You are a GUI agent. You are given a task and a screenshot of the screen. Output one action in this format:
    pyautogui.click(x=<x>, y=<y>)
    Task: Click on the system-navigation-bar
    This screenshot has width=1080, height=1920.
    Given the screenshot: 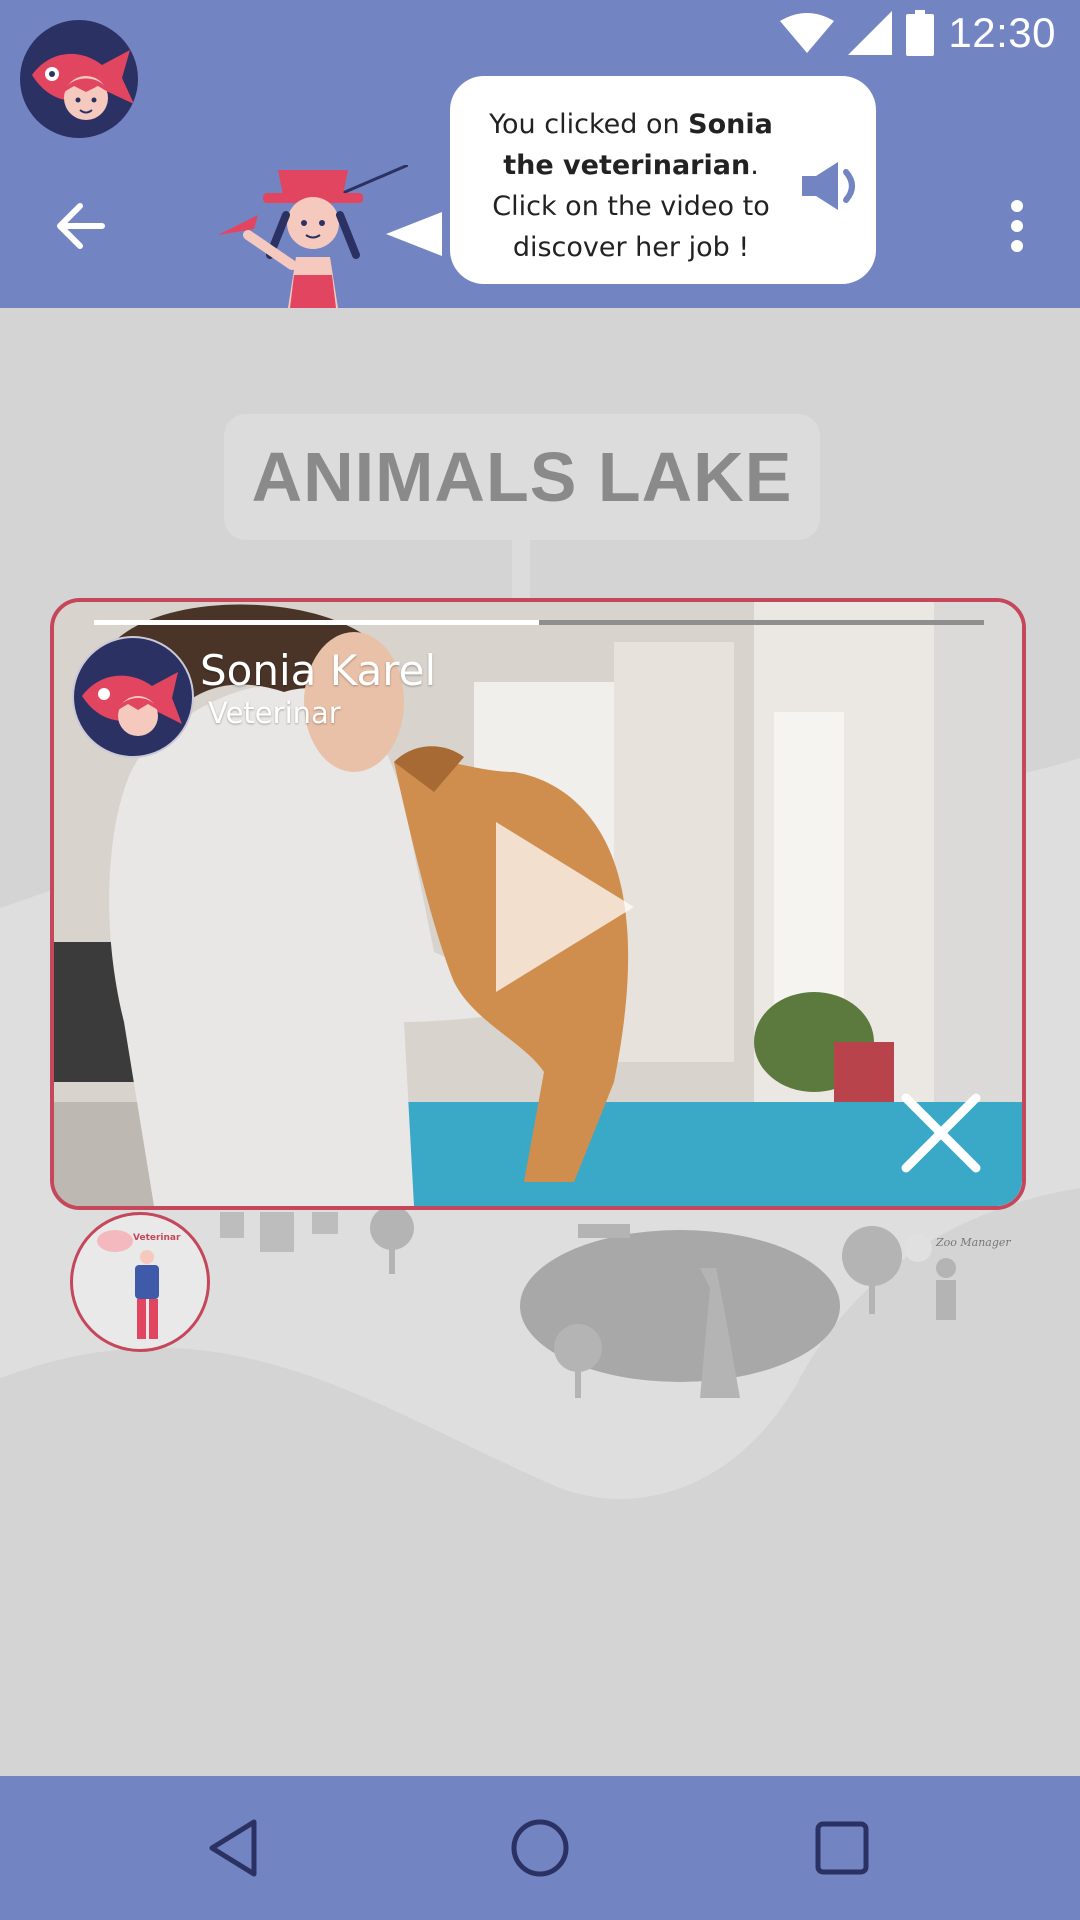 What is the action you would take?
    pyautogui.click(x=540, y=1848)
    